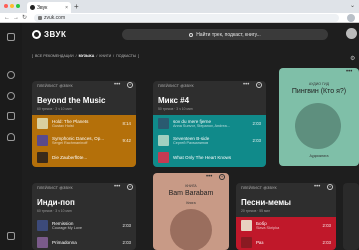 The image size is (359, 250). What do you see at coordinates (319, 84) in the screenshot?
I see `content-kind-label: АУДИО ГИД` at bounding box center [319, 84].